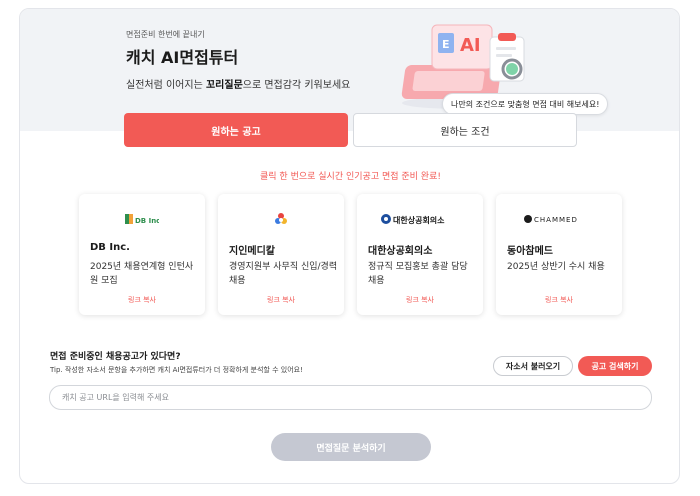 This screenshot has height=496, width=700. I want to click on company-name: 대한상공회의소, so click(400, 251).